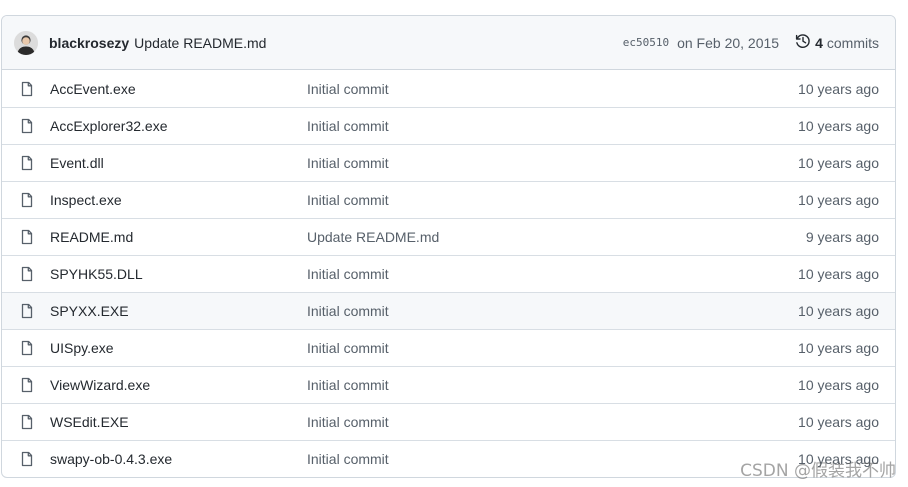  Describe the element at coordinates (818, 471) in the screenshot. I see `watermark: CSDN @假装我不帅` at that location.